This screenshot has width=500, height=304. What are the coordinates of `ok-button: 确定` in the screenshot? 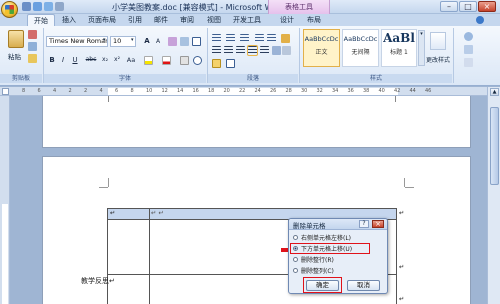 It's located at (322, 285).